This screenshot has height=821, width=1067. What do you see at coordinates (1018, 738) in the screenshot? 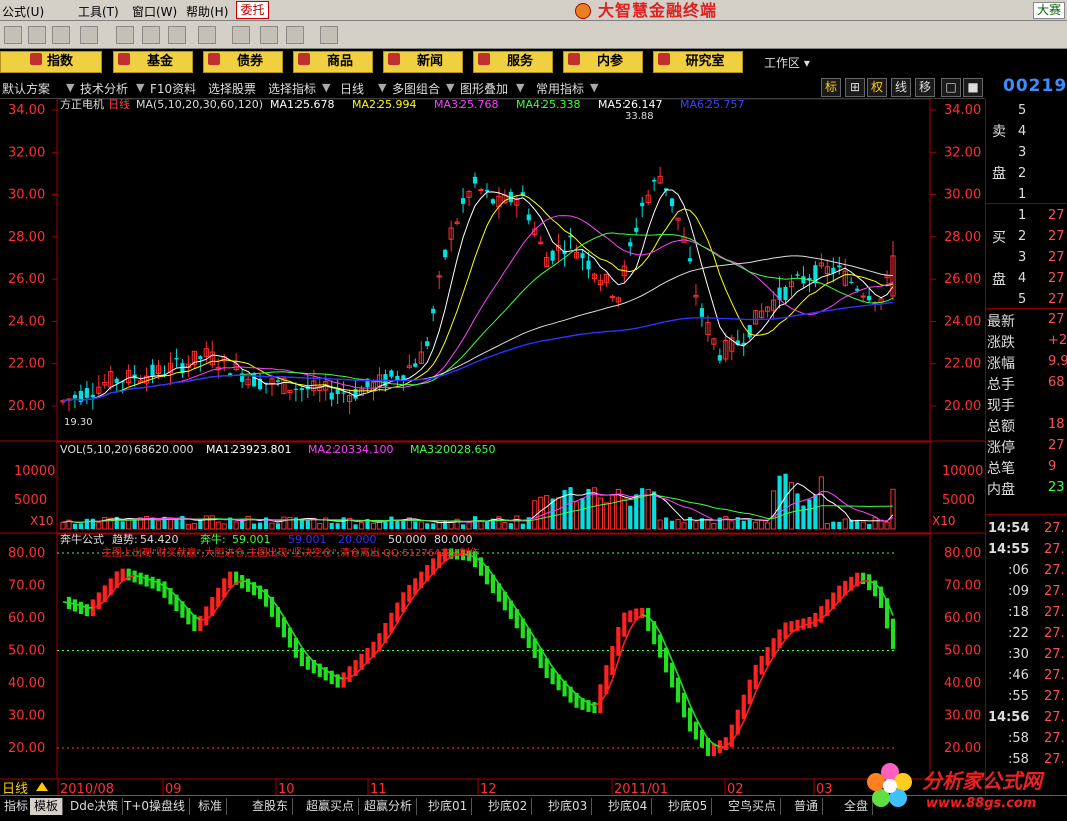
I see `tick-time: :58` at bounding box center [1018, 738].